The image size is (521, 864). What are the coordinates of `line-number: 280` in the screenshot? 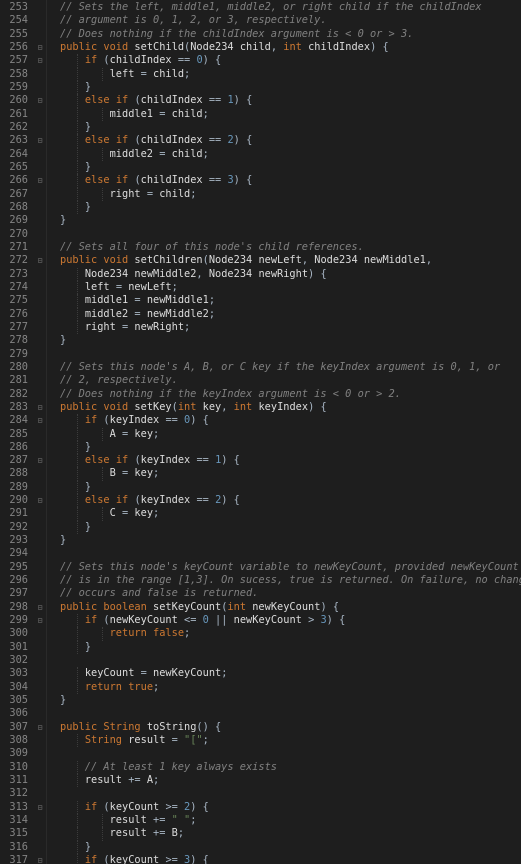 It's located at (18, 366).